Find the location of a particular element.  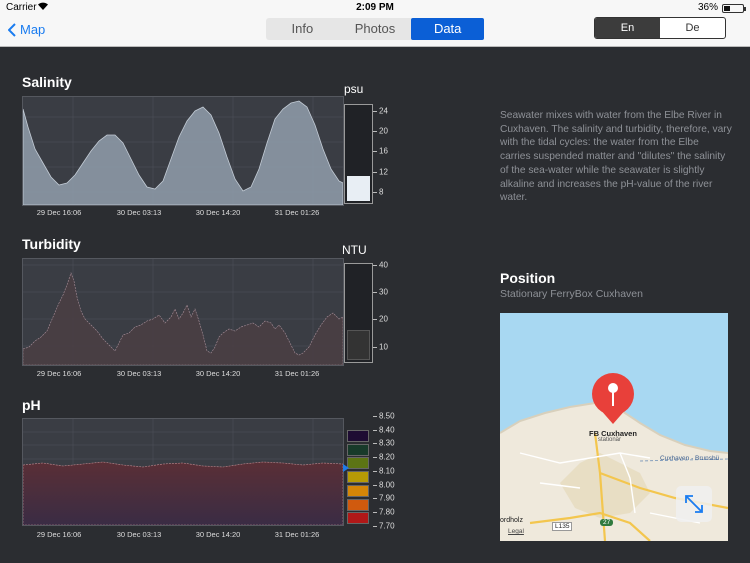

ph-area is located at coordinates (183, 493).